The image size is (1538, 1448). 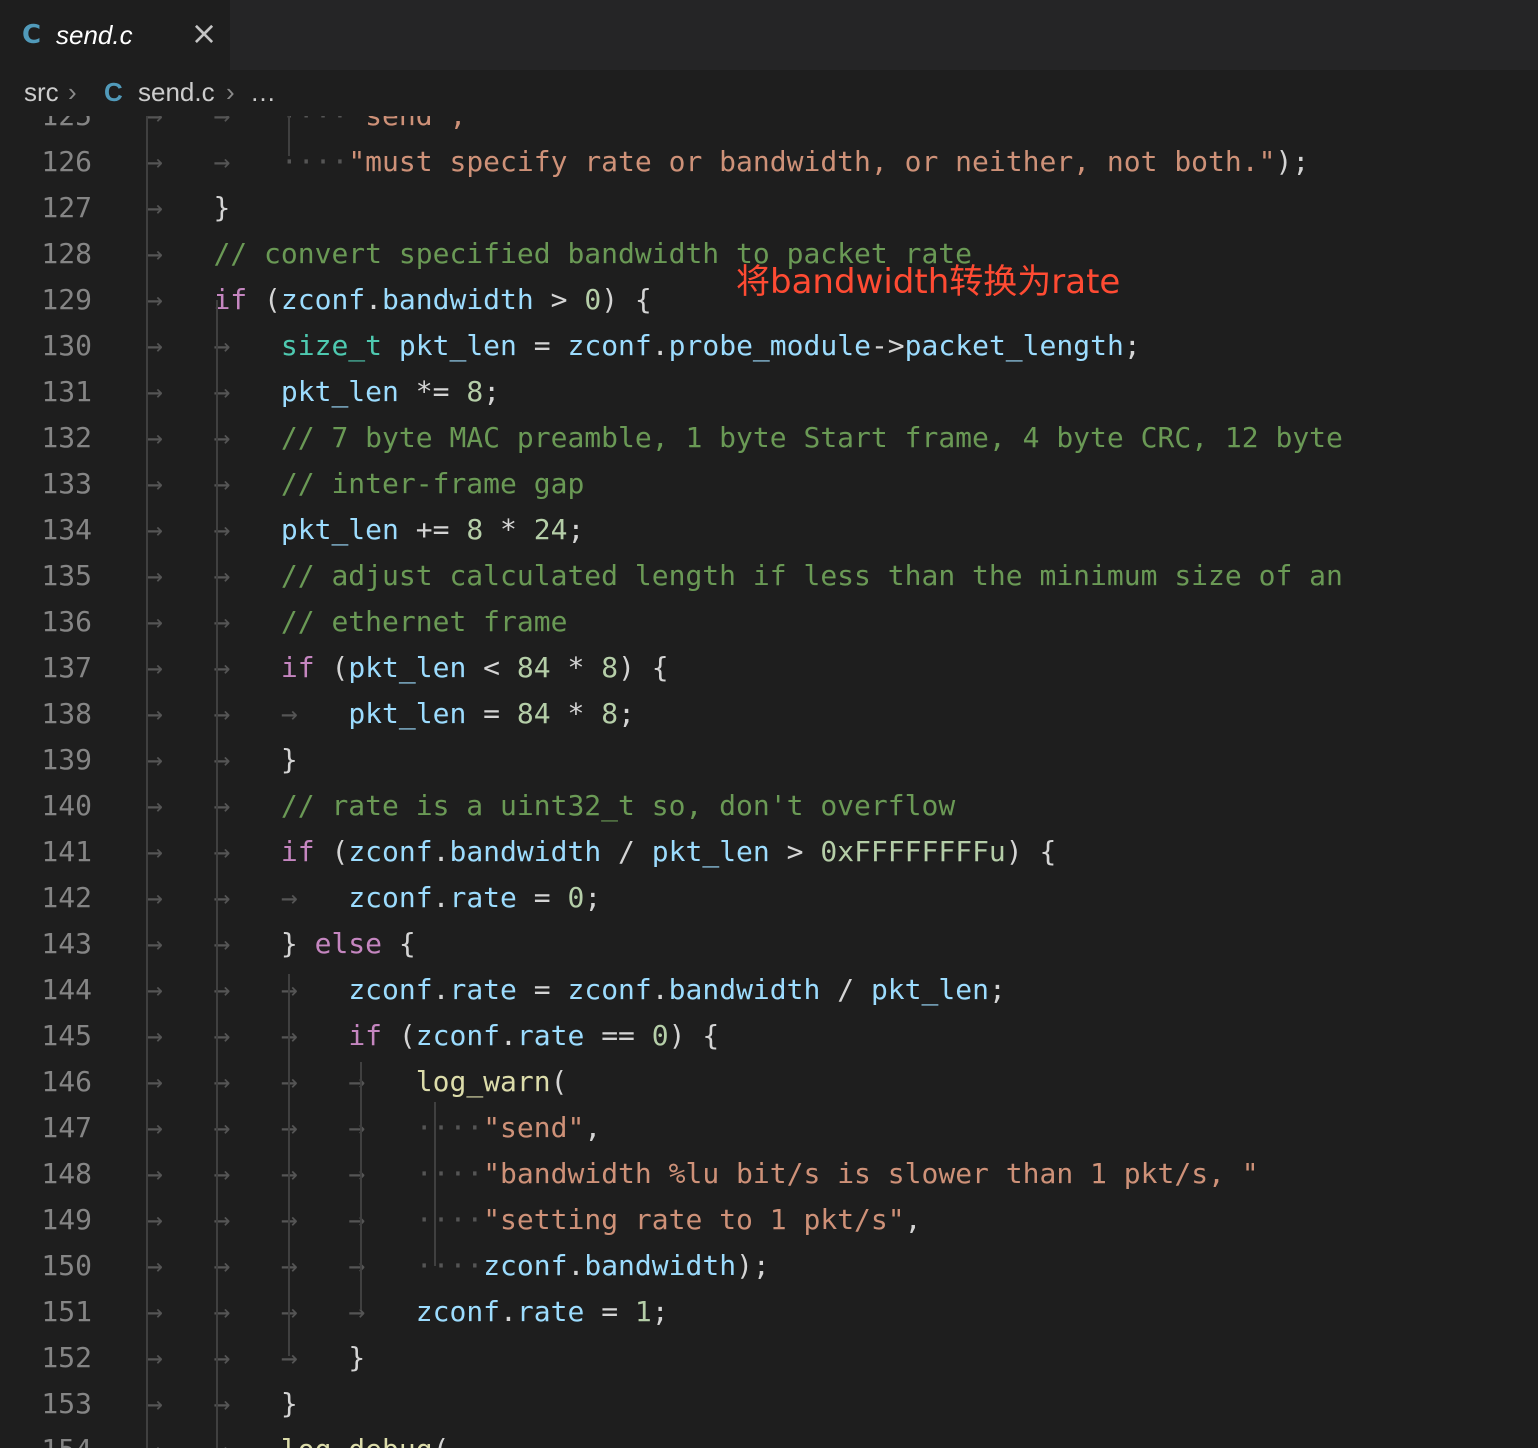 What do you see at coordinates (769, 530) in the screenshot?
I see `code-line: 134 → → pkt_len += 8 * 24;` at bounding box center [769, 530].